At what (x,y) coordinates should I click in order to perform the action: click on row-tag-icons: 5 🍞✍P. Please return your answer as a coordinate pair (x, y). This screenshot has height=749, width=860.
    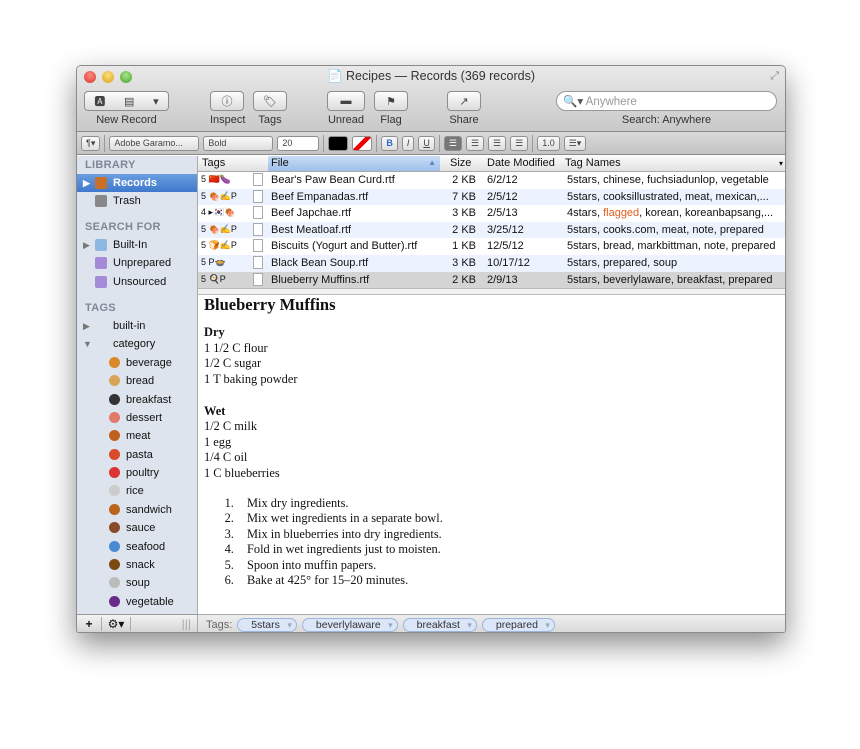
    Looking at the image, I should click on (219, 245).